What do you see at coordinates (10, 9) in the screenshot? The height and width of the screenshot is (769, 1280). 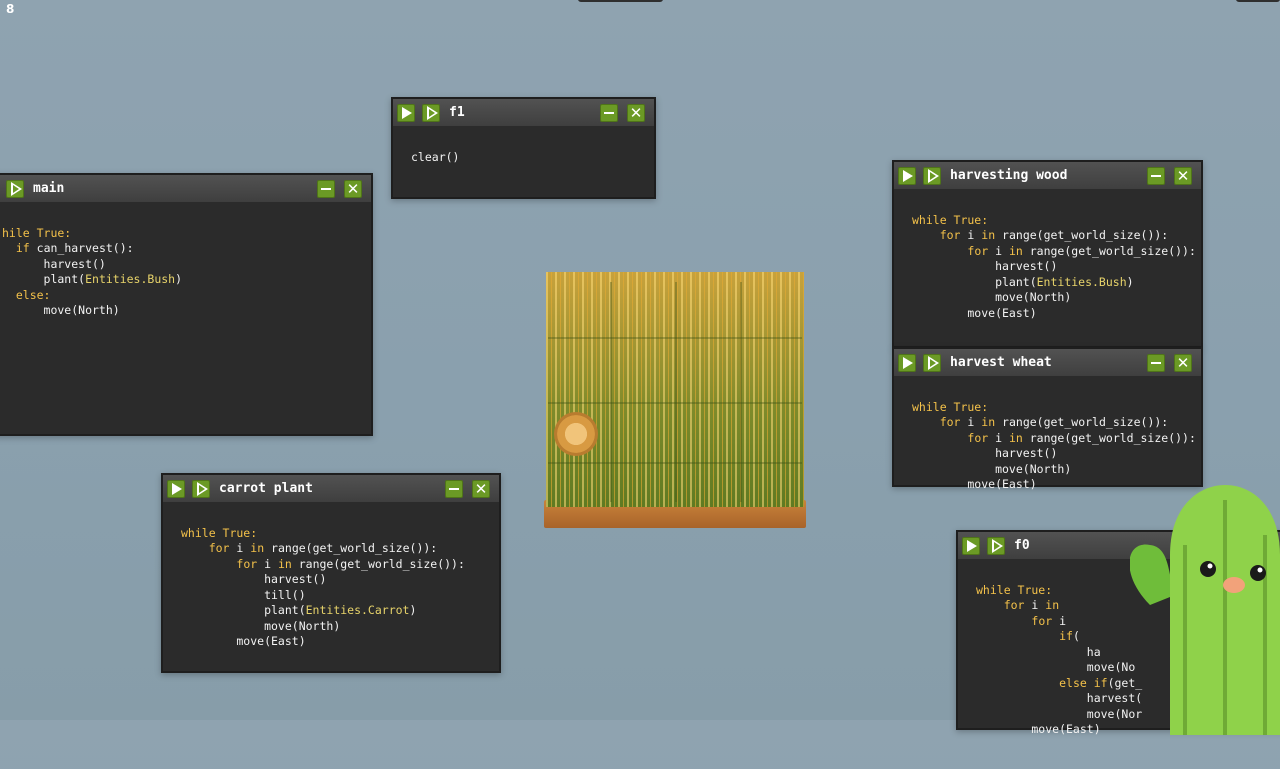 I see `frame-counter: 8` at bounding box center [10, 9].